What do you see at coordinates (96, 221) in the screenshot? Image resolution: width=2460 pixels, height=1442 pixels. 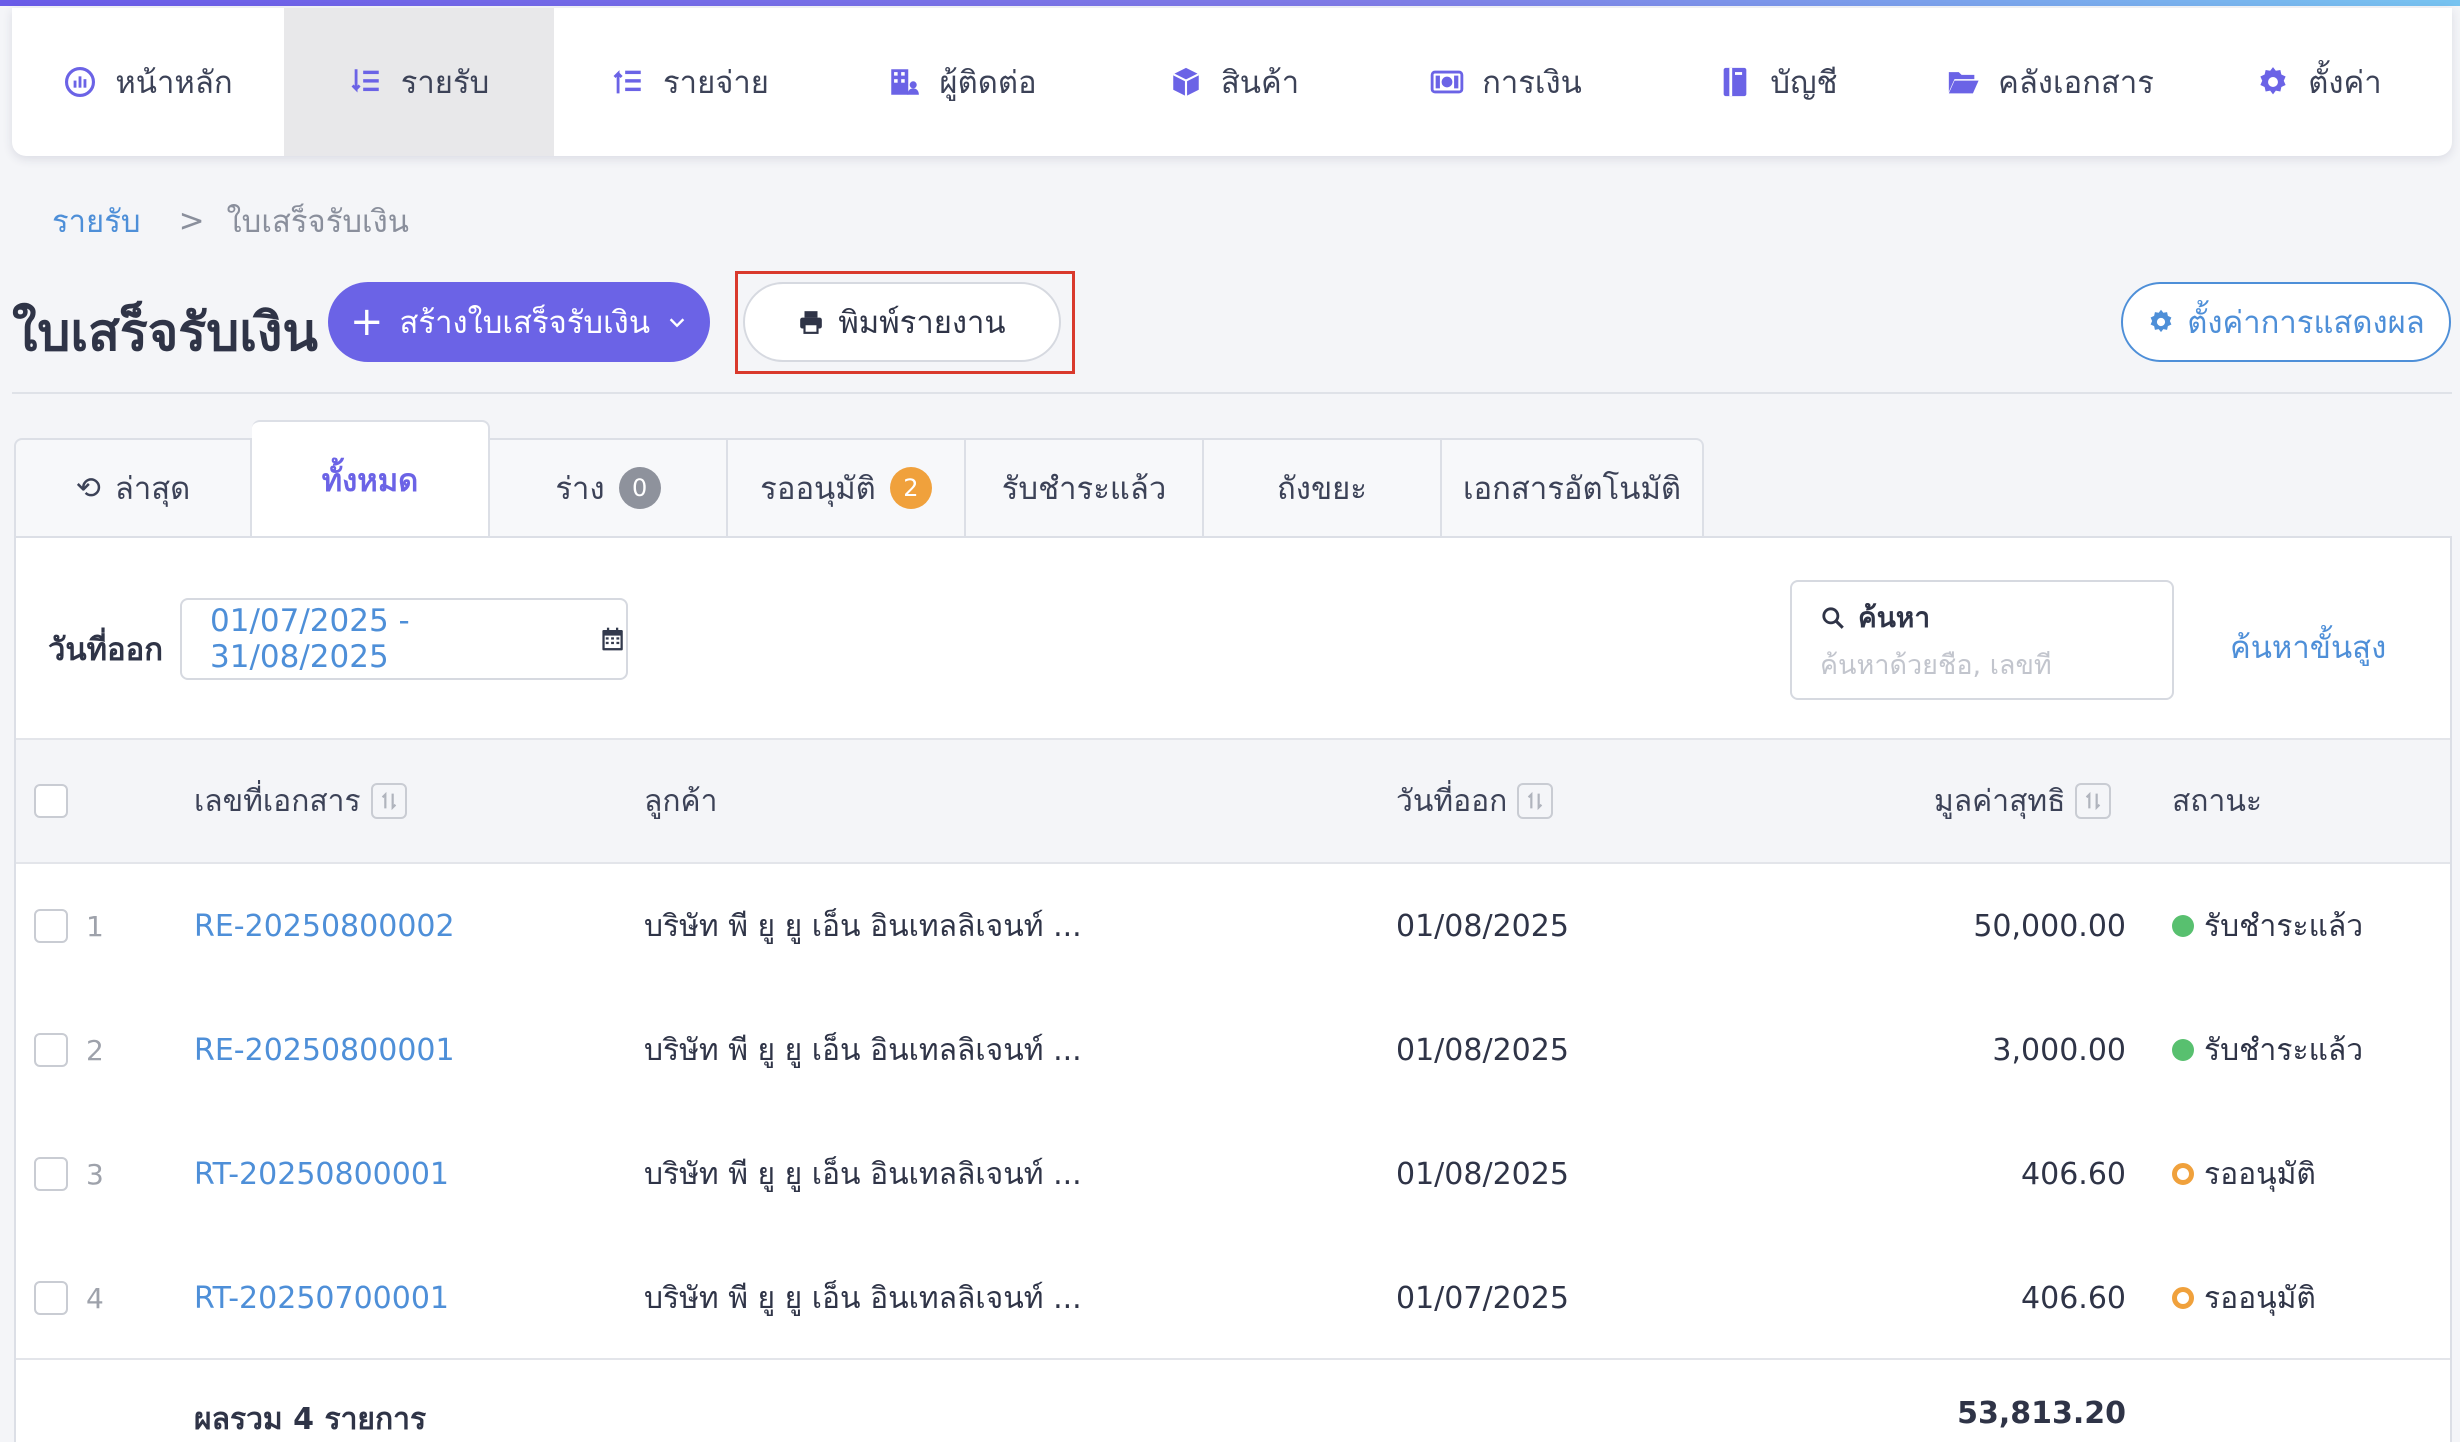 I see `breadcrumb-parent-link: รายรับ` at bounding box center [96, 221].